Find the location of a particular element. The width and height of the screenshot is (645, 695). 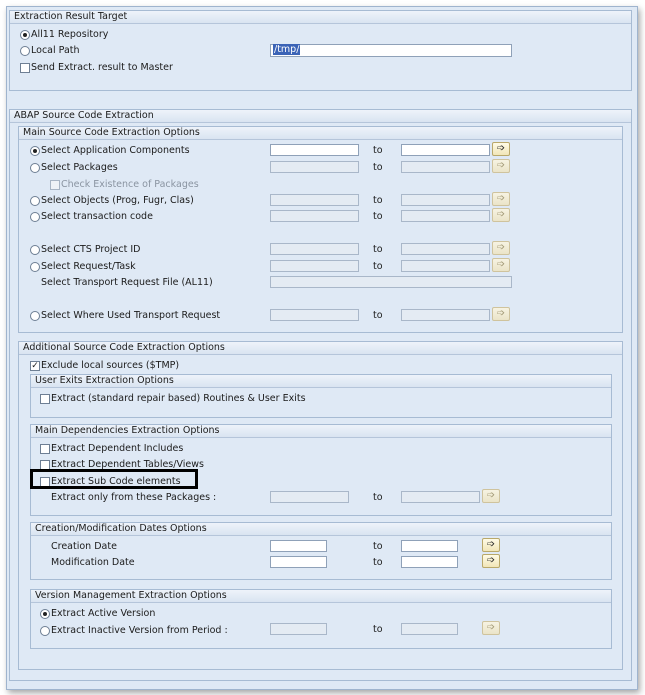

abap-extraction-title: ABAP Source Code Extraction is located at coordinates (320, 116).